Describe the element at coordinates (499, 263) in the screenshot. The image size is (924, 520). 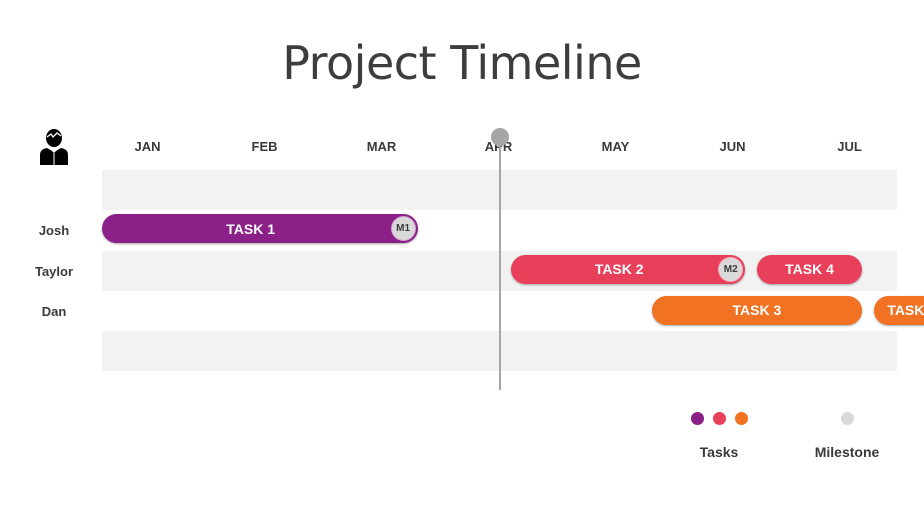
I see `today-marker-line` at that location.